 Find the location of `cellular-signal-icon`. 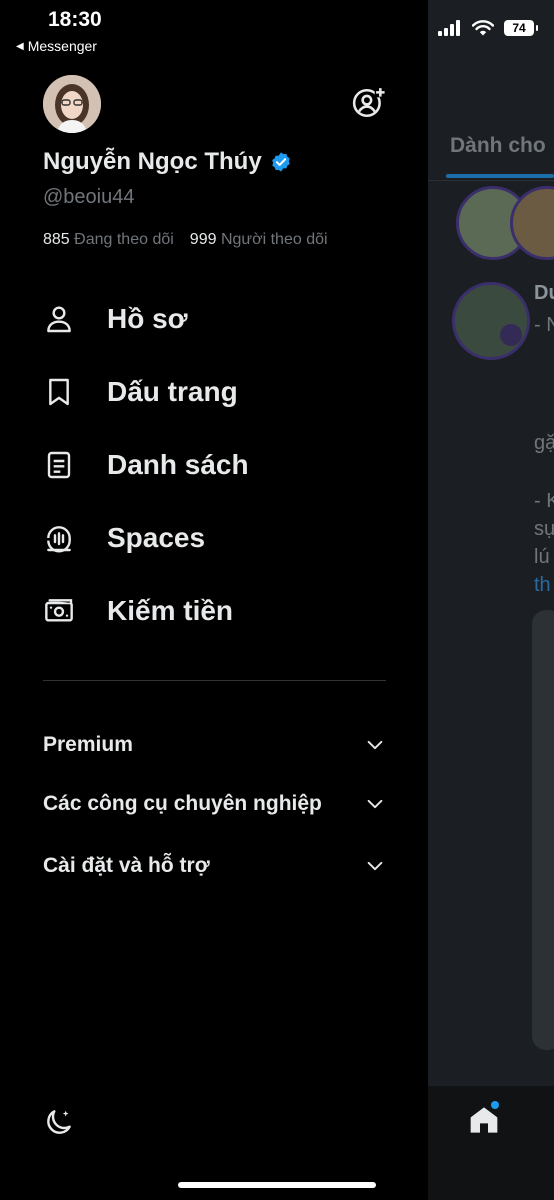

cellular-signal-icon is located at coordinates (449, 28).